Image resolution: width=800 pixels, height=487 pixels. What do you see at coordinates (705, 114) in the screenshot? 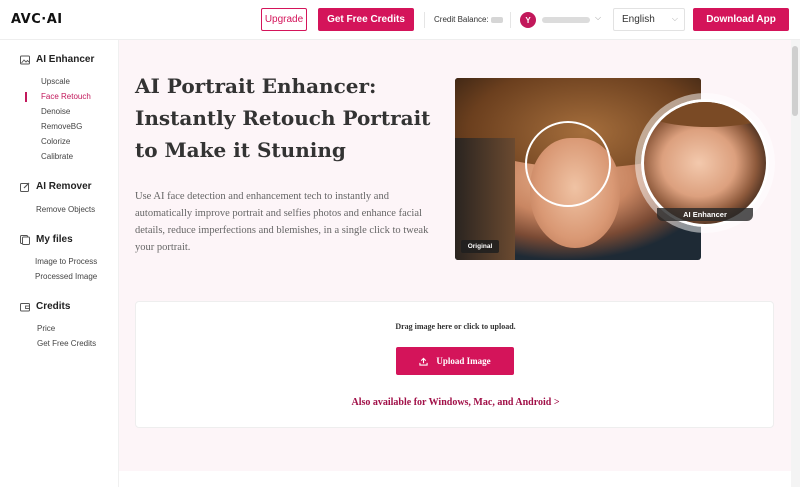
I see `hat-shape` at bounding box center [705, 114].